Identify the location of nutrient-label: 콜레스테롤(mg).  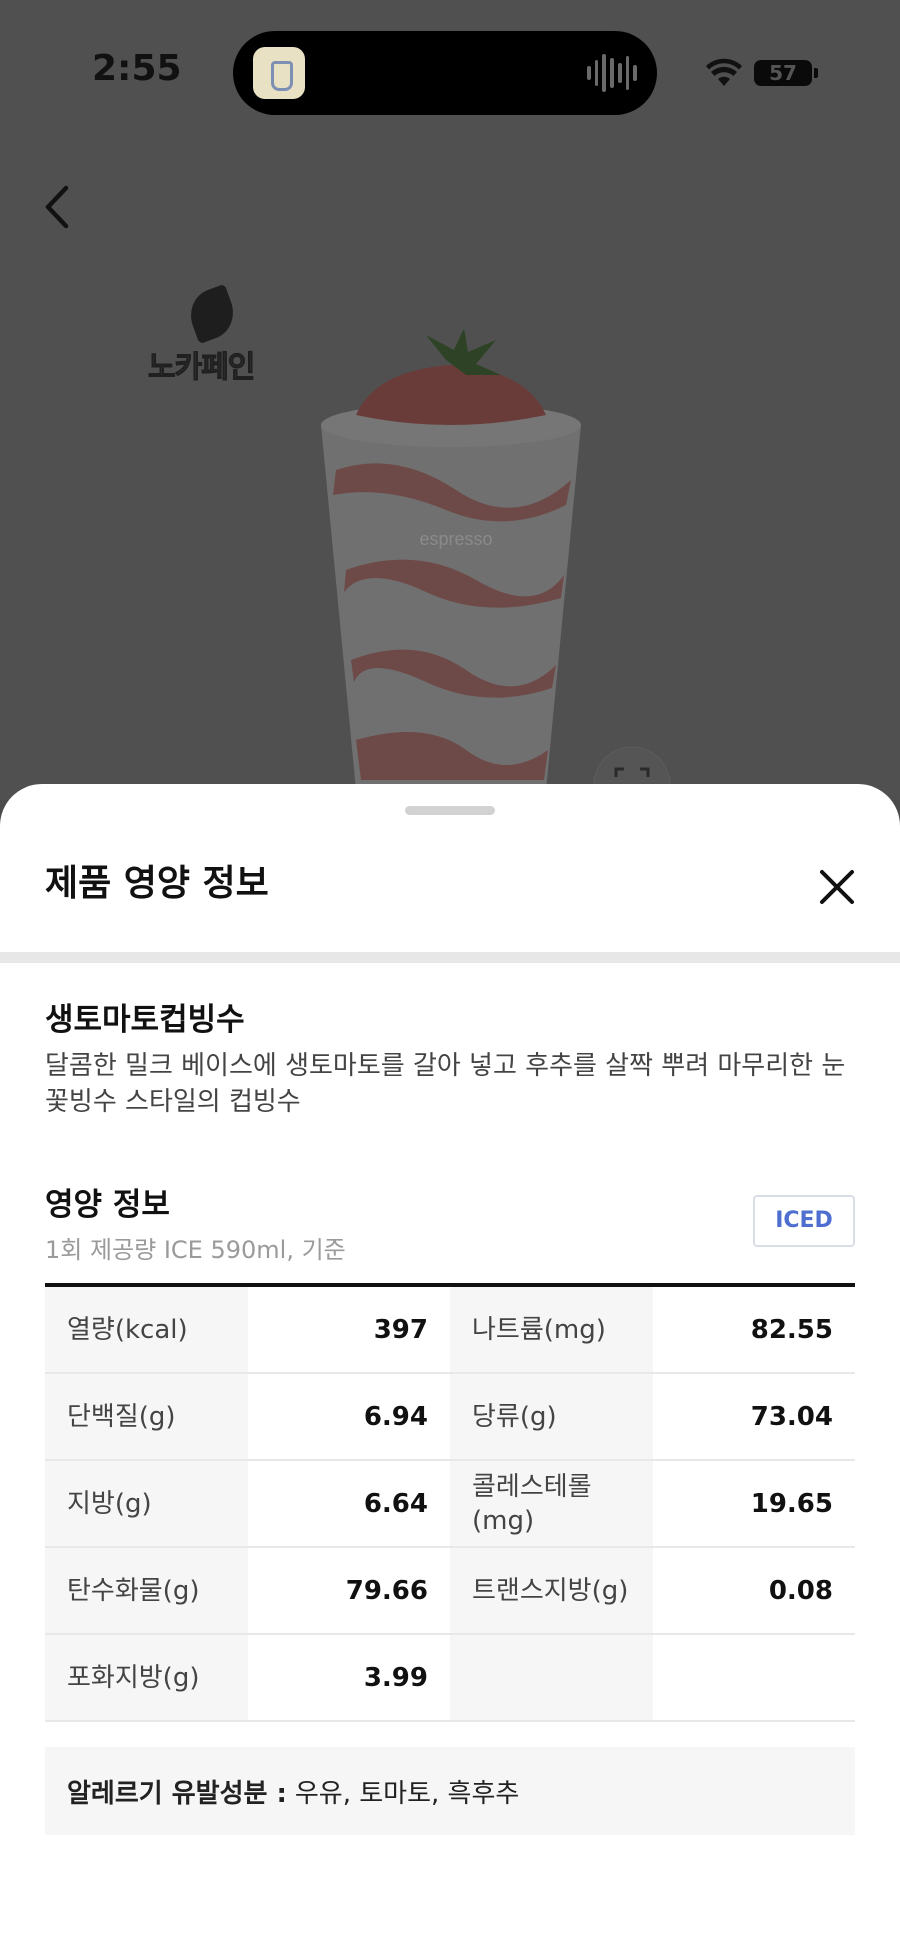
(551, 1503).